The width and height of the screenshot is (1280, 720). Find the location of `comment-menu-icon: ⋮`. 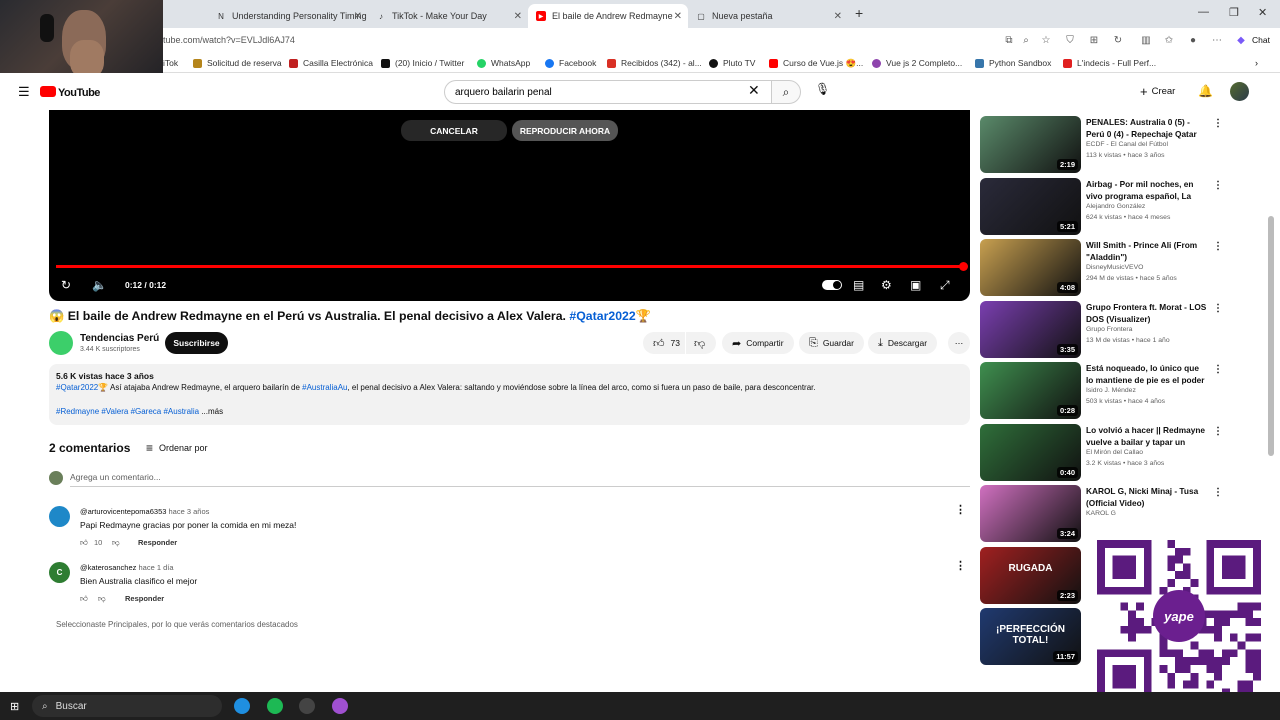

comment-menu-icon: ⋮ is located at coordinates (960, 509).